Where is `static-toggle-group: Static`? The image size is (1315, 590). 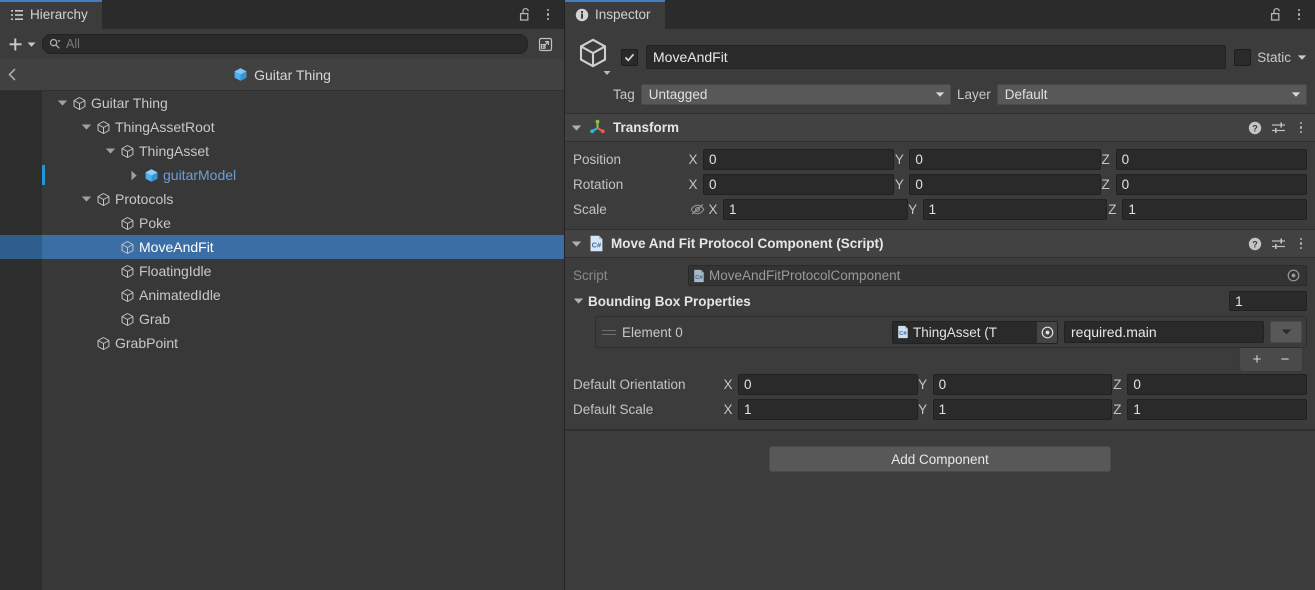 static-toggle-group: Static is located at coordinates (1270, 57).